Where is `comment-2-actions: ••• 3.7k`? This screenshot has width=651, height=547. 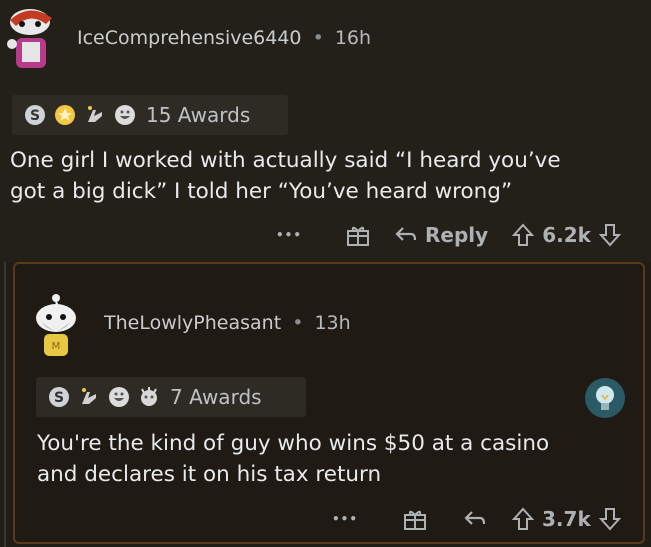
comment-2-actions: ••• 3.7k is located at coordinates (477, 519).